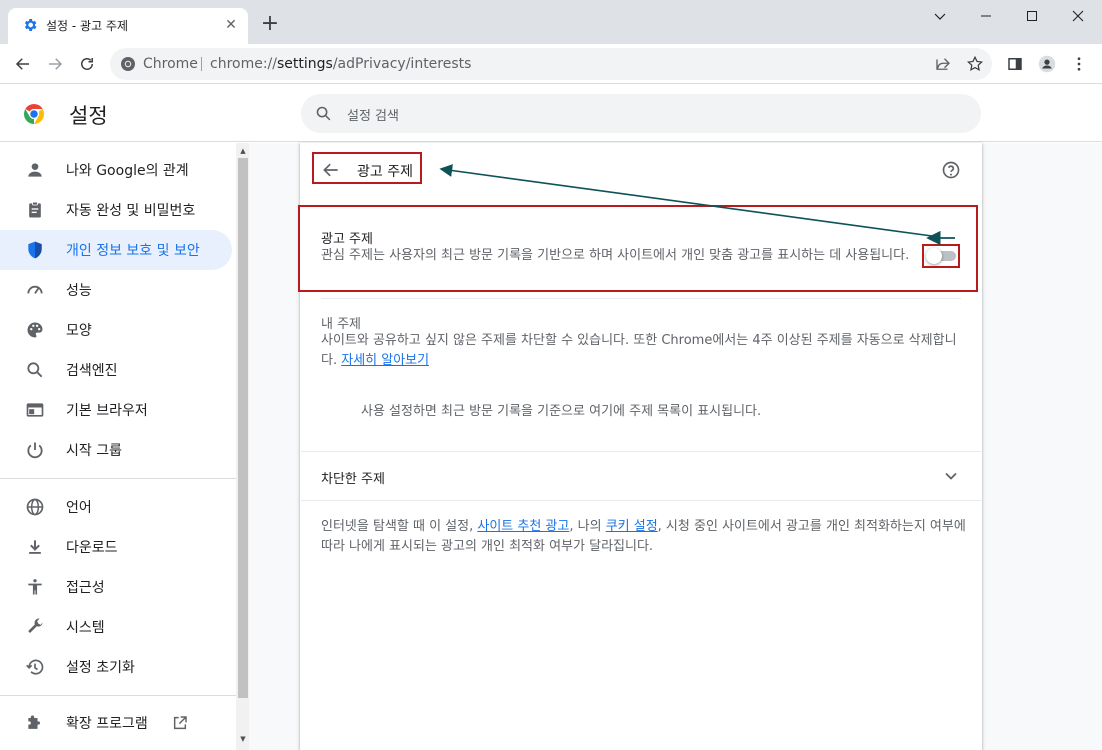 Image resolution: width=1102 pixels, height=750 pixels. I want to click on accessibility-icon, so click(35, 587).